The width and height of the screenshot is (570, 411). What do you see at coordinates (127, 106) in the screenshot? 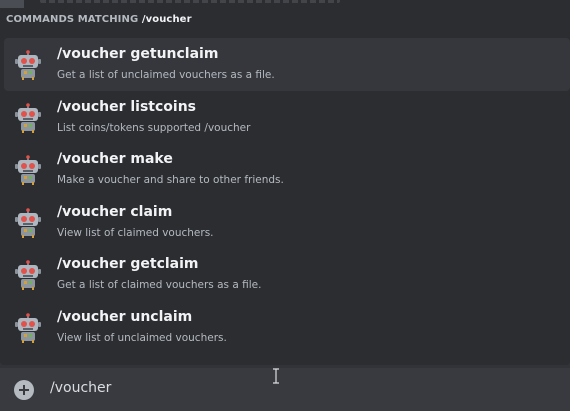
I see `command-name: /voucher listcoins` at bounding box center [127, 106].